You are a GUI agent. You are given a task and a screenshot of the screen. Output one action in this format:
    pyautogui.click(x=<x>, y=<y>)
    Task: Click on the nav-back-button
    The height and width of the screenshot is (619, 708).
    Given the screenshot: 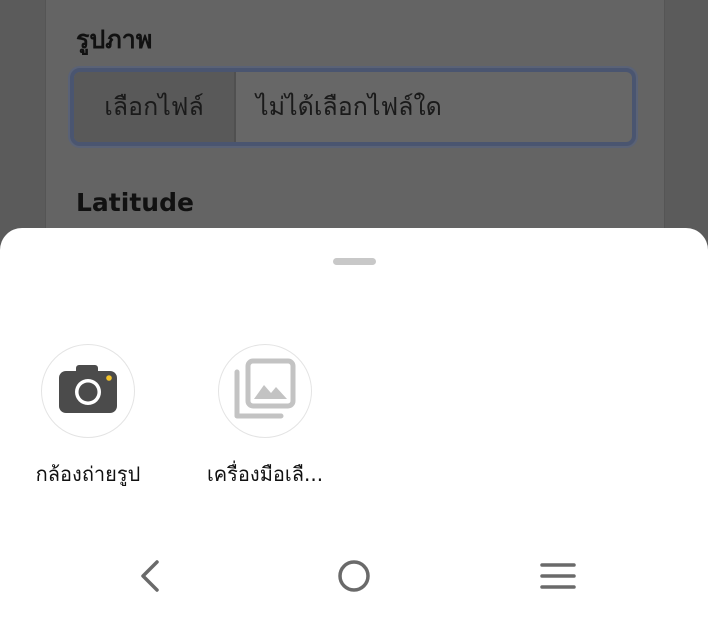 What is the action you would take?
    pyautogui.click(x=150, y=578)
    